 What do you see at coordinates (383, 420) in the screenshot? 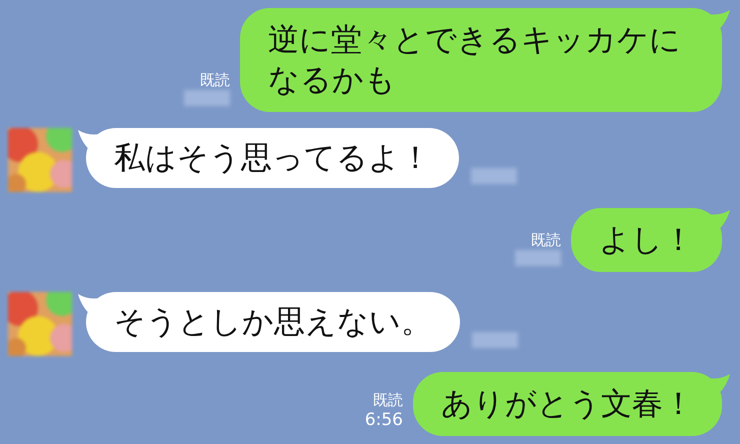
I see `timestamp: 6:56` at bounding box center [383, 420].